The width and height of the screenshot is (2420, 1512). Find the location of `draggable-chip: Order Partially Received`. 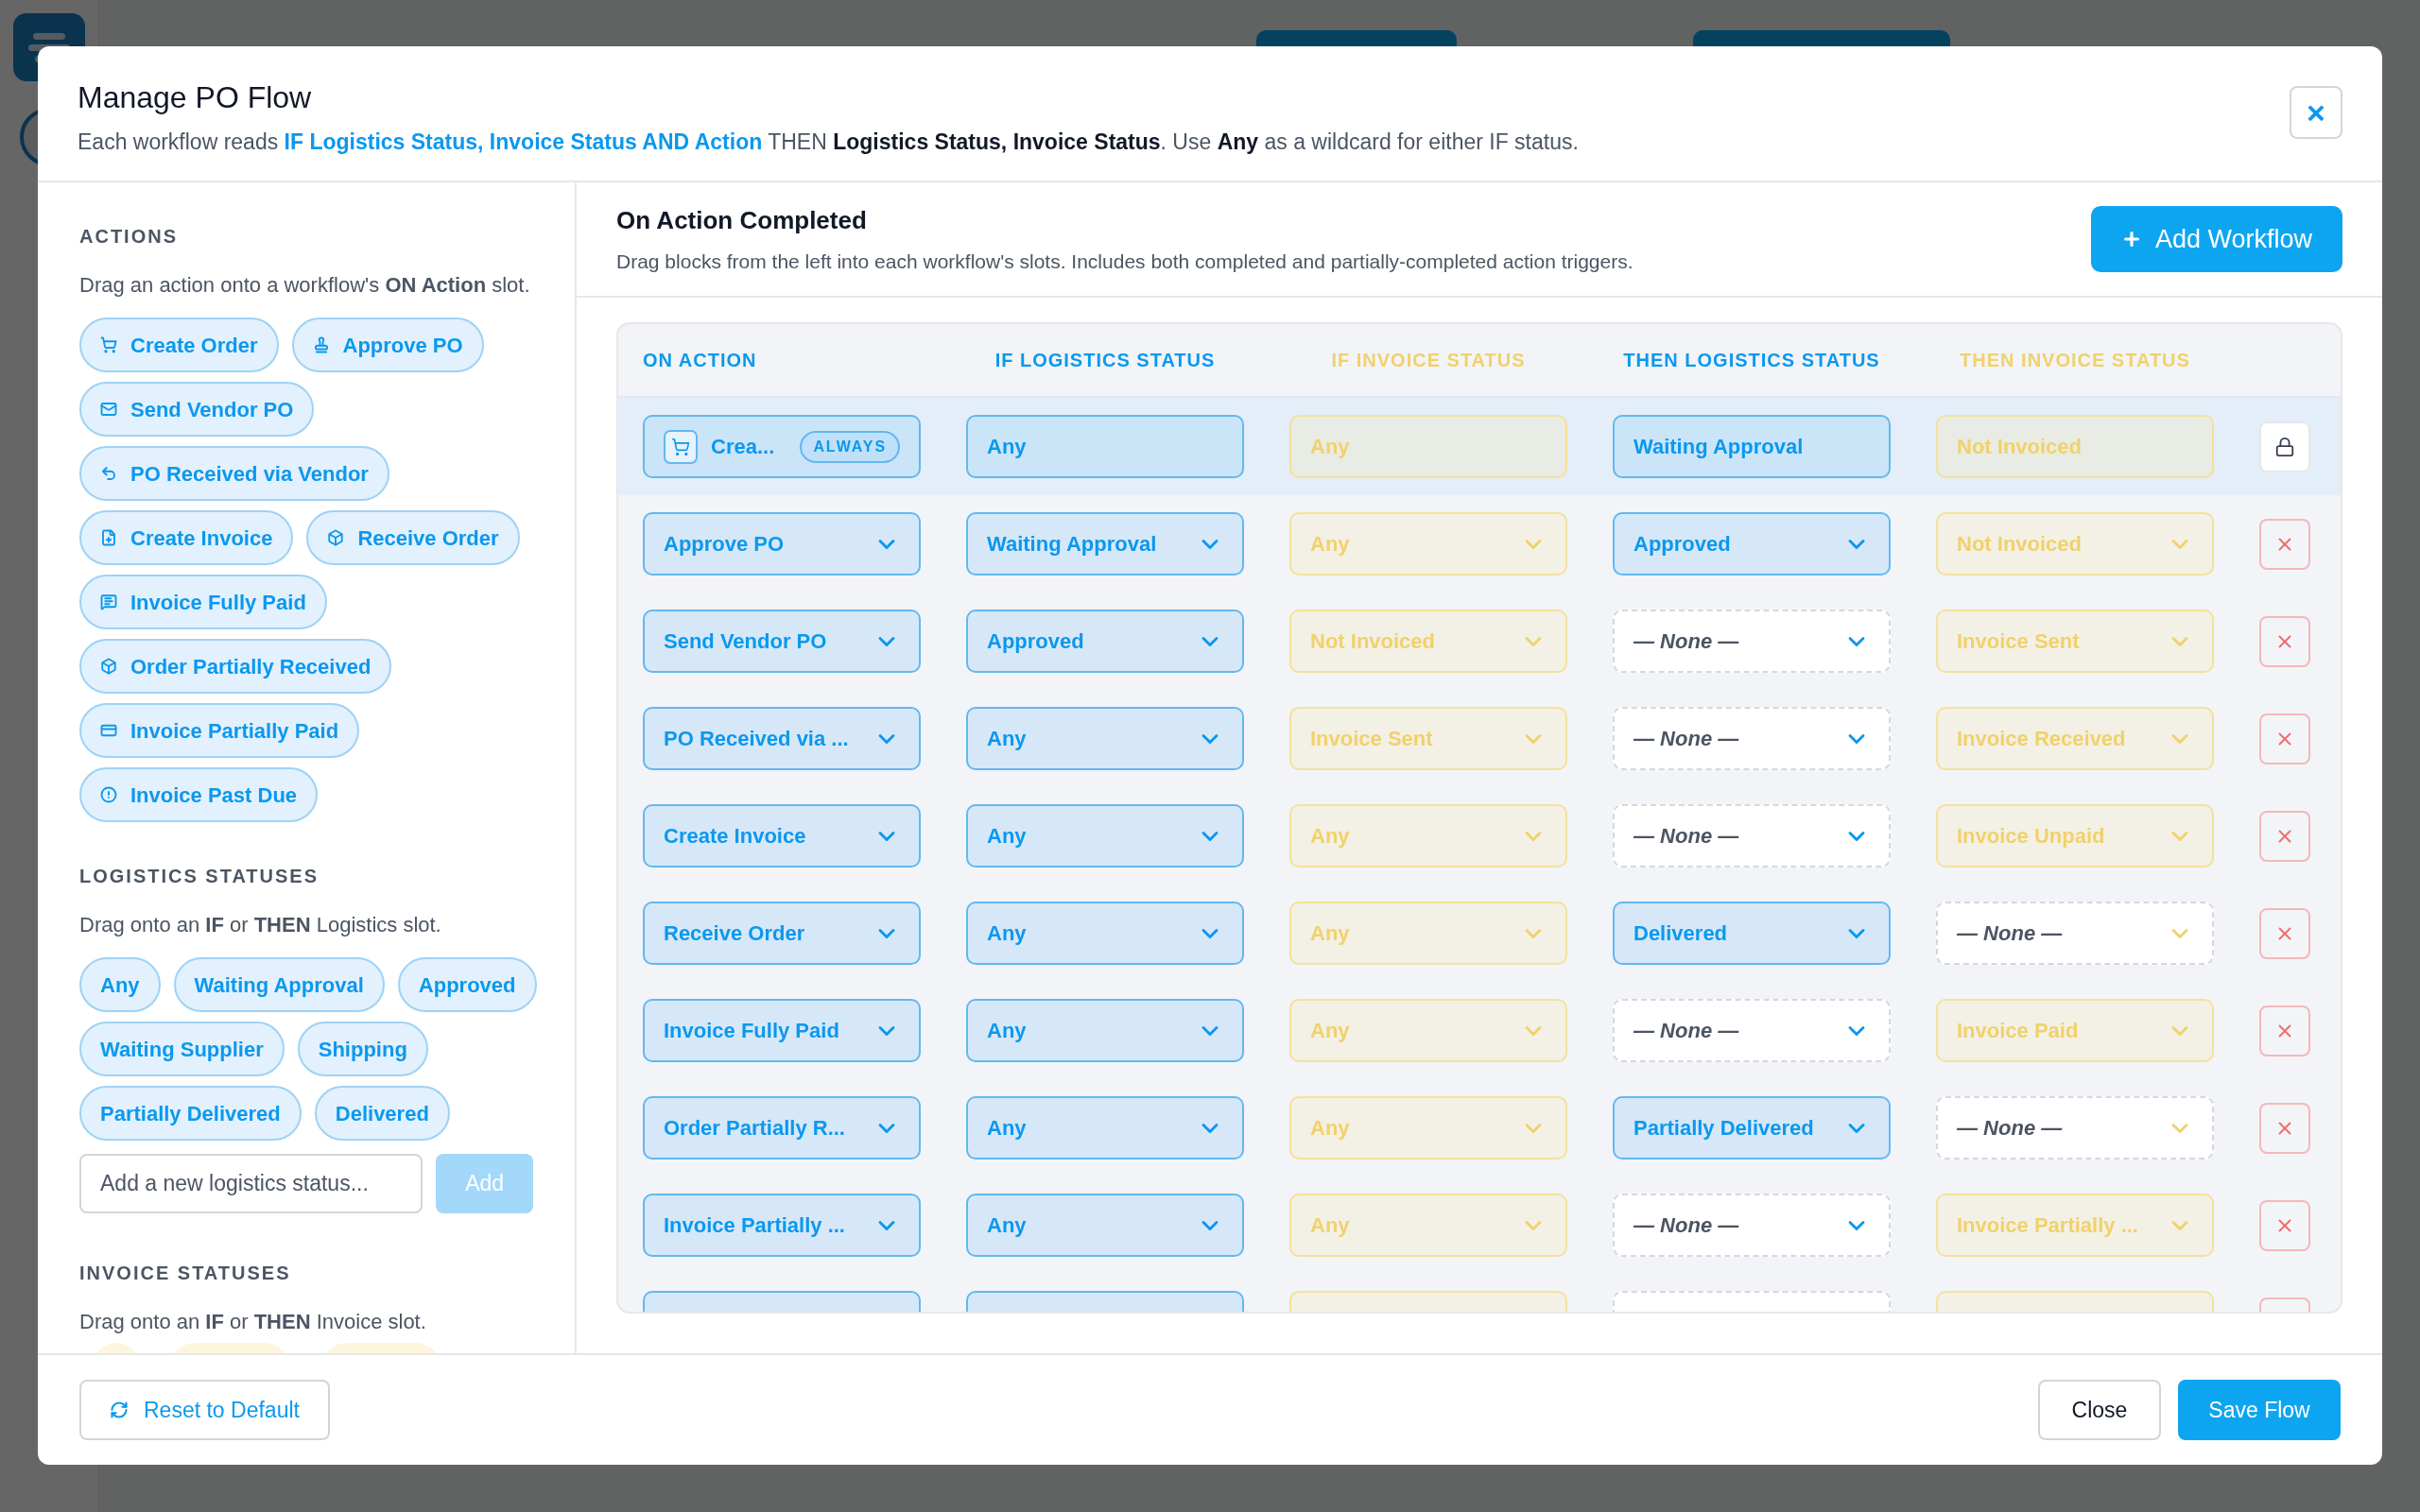

draggable-chip: Order Partially Received is located at coordinates (235, 666).